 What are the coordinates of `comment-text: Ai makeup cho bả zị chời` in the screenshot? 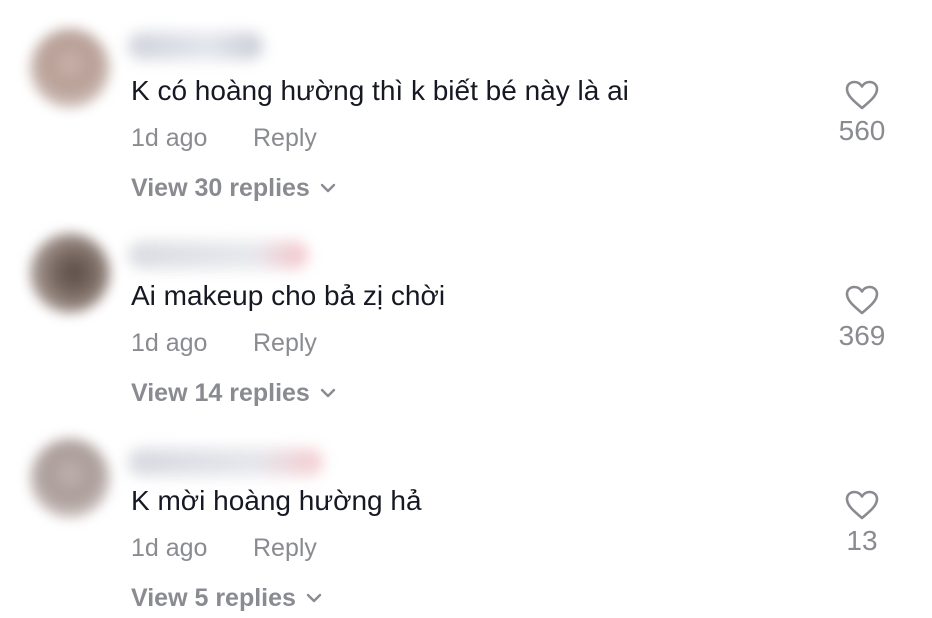 It's located at (288, 295).